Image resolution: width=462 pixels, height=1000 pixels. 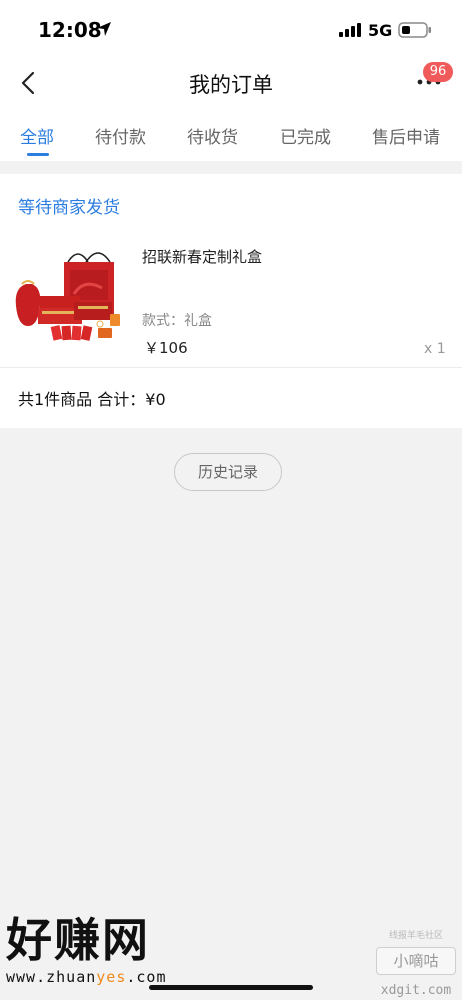 What do you see at coordinates (438, 72) in the screenshot?
I see `notification-badge: 96` at bounding box center [438, 72].